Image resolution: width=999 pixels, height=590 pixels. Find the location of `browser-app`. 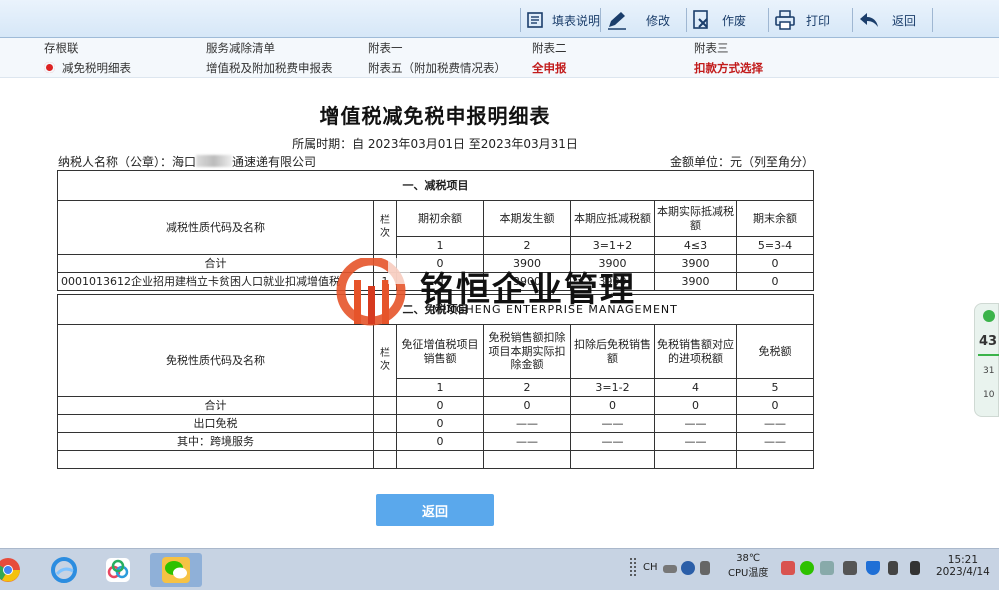

browser-app is located at coordinates (64, 570).